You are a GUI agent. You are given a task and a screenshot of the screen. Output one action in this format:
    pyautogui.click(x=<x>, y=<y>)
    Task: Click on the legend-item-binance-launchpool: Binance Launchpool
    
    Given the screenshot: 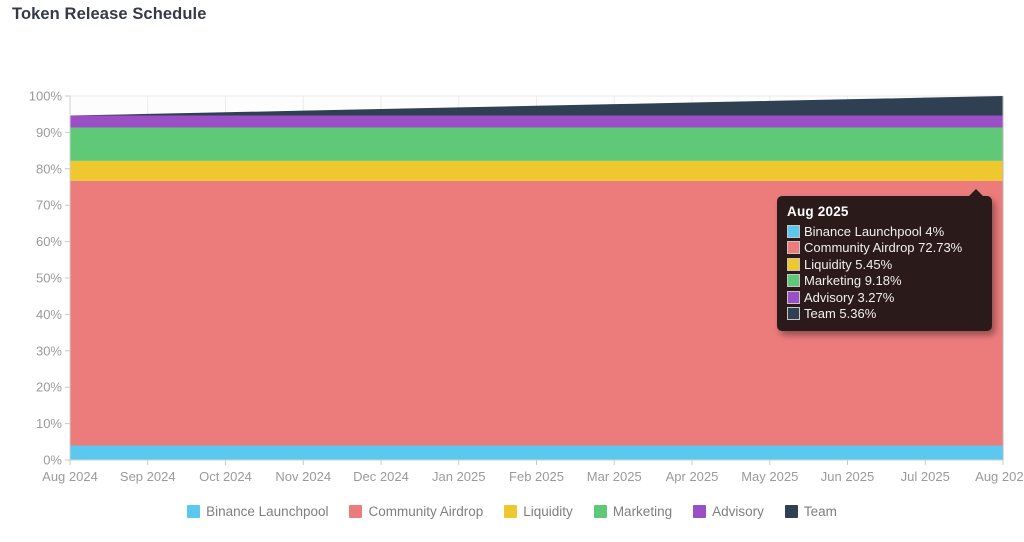 What is the action you would take?
    pyautogui.click(x=257, y=511)
    